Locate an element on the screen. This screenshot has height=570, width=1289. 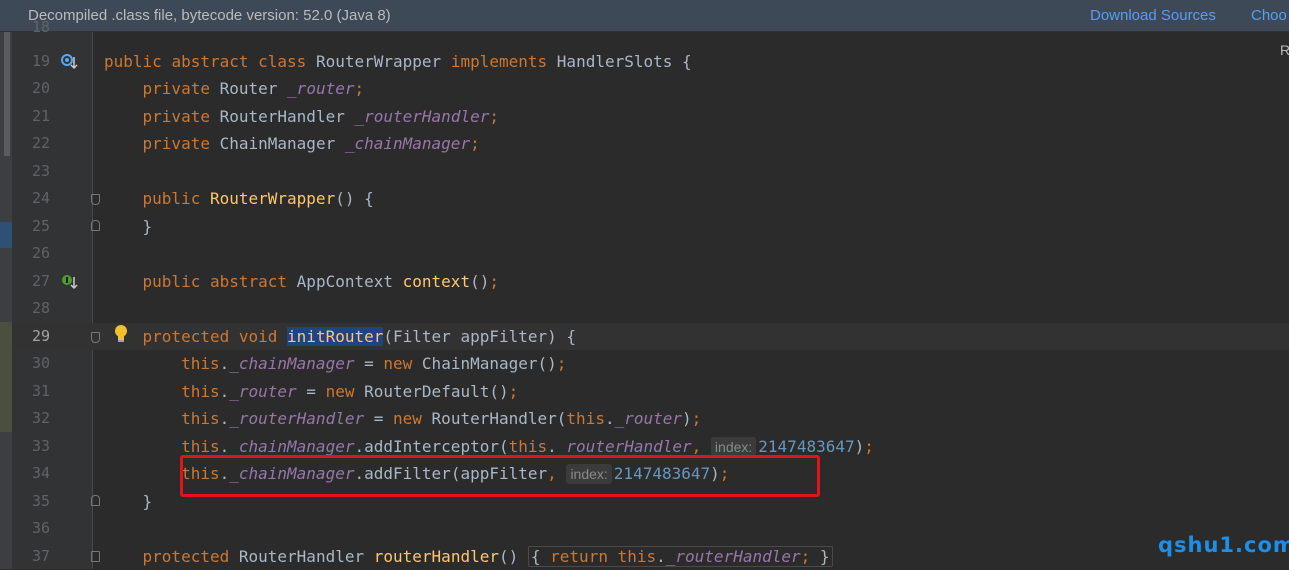
line-number: 18 is located at coordinates (40, 27).